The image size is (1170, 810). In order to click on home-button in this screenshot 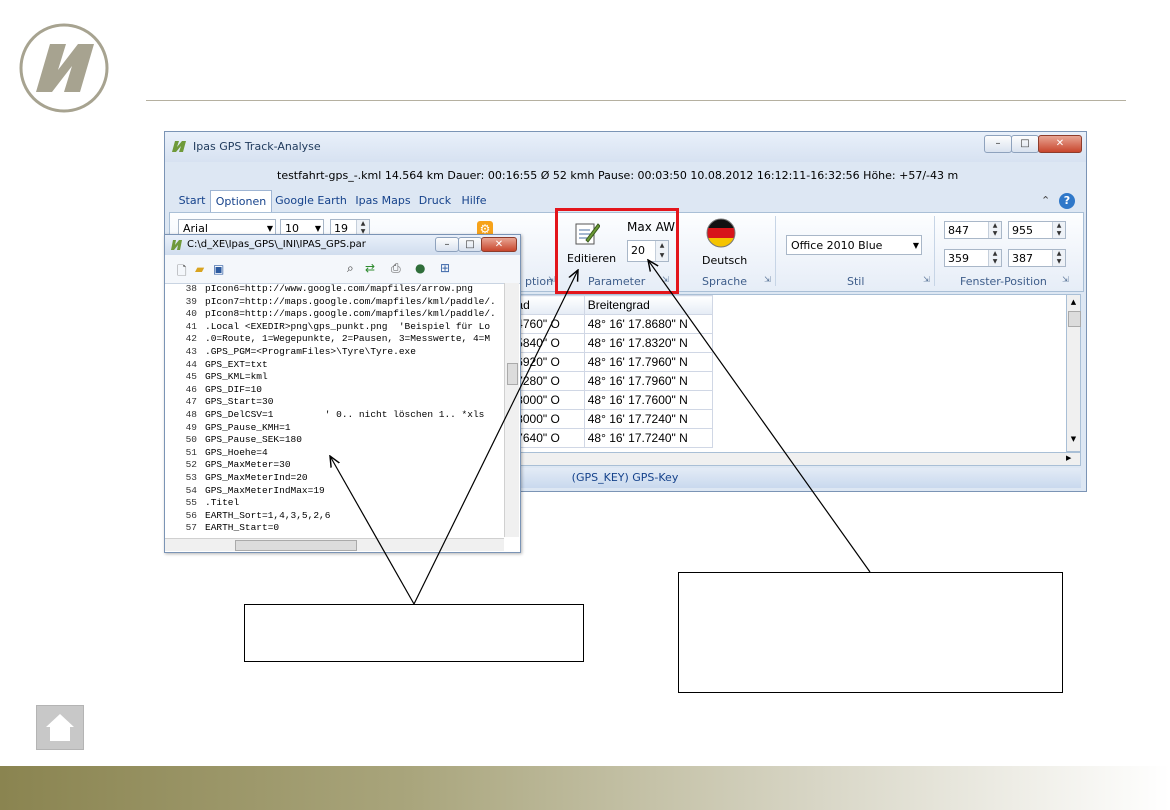, I will do `click(60, 727)`.